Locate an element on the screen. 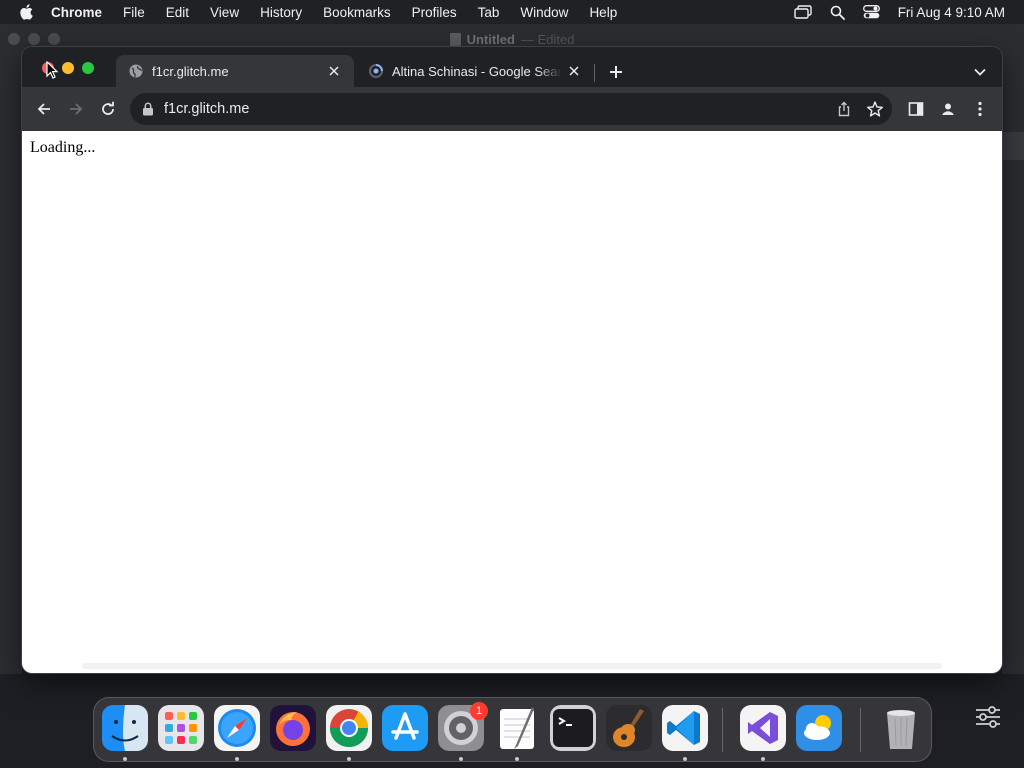  more-vertical-icon is located at coordinates (980, 109).